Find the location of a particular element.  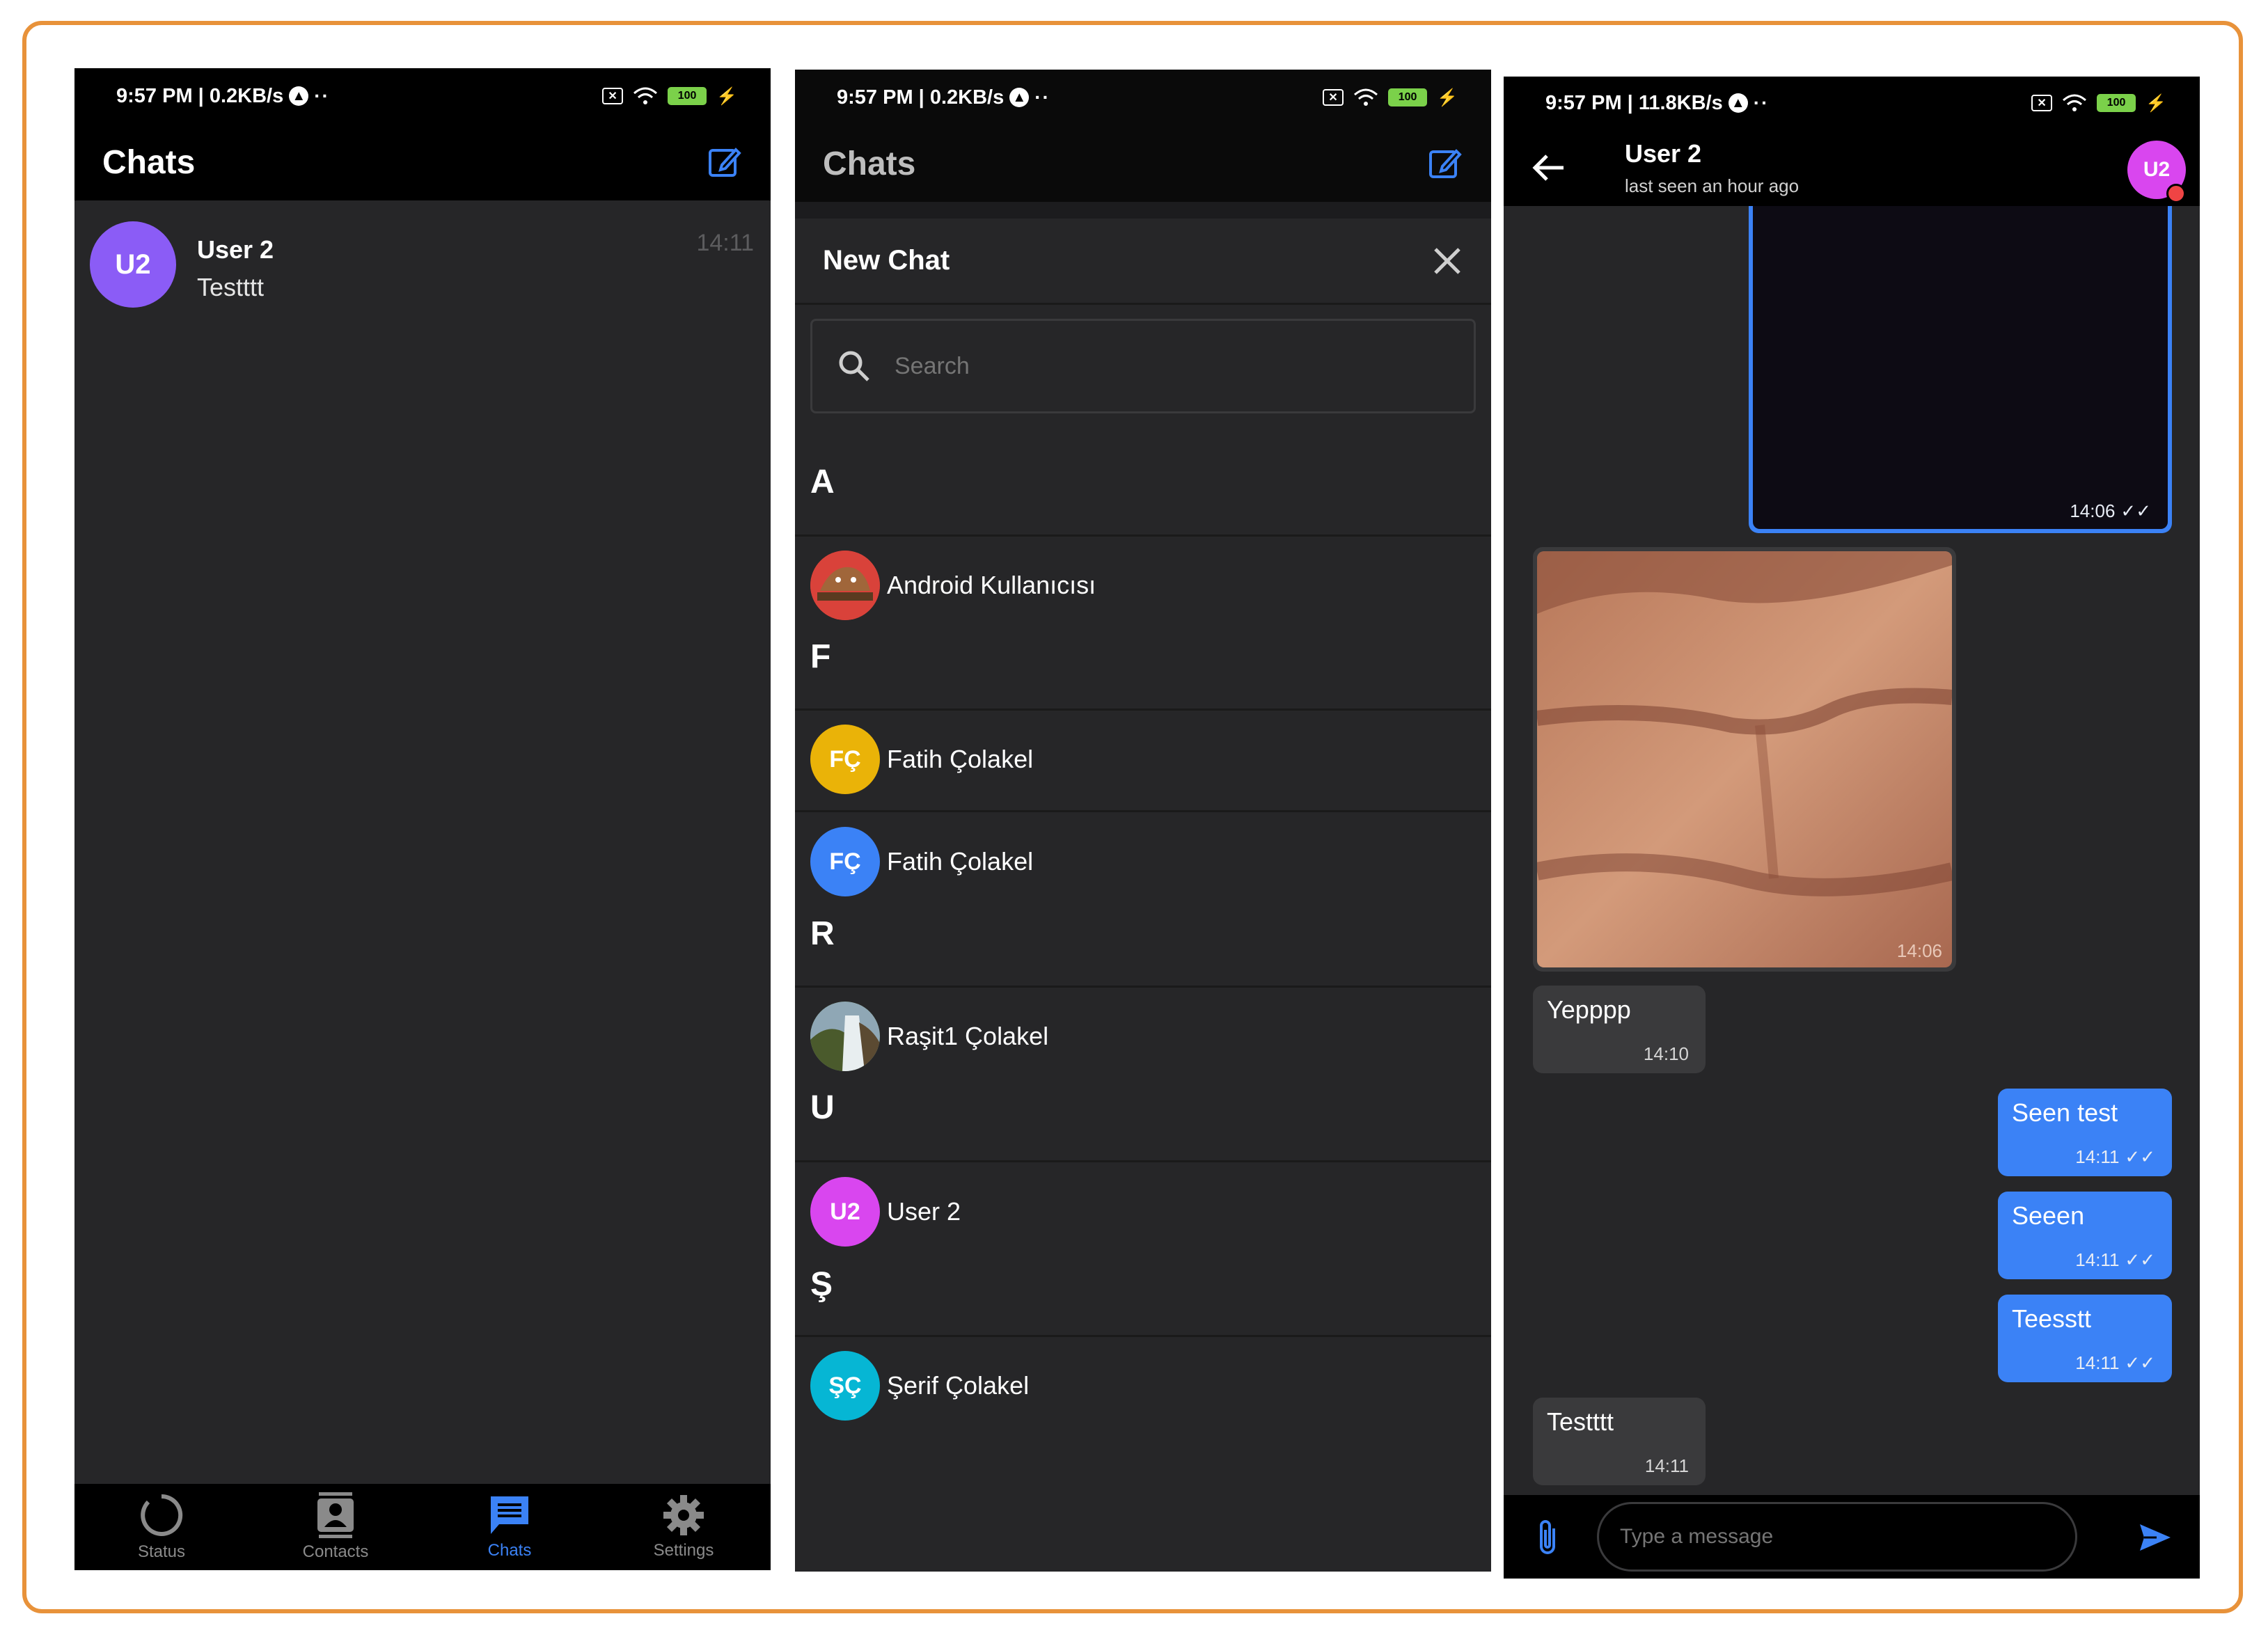

contact-name: Raşit1 Çolakel is located at coordinates (968, 1036).